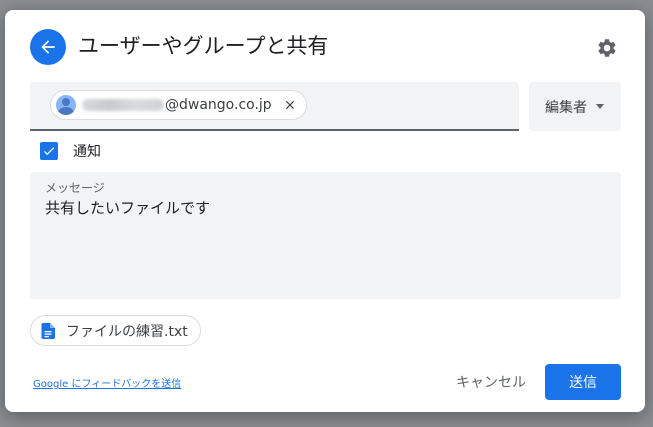  I want to click on remove-recipient-button, so click(290, 105).